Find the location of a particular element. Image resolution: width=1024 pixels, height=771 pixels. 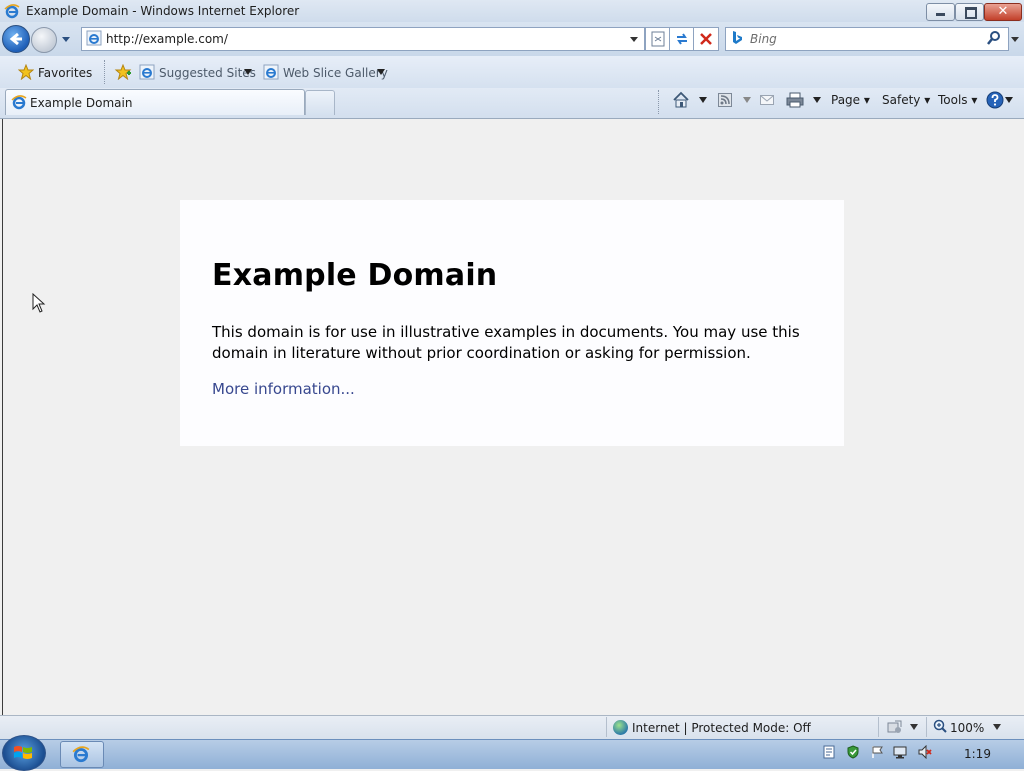

popup-blocker-icon is located at coordinates (895, 727).